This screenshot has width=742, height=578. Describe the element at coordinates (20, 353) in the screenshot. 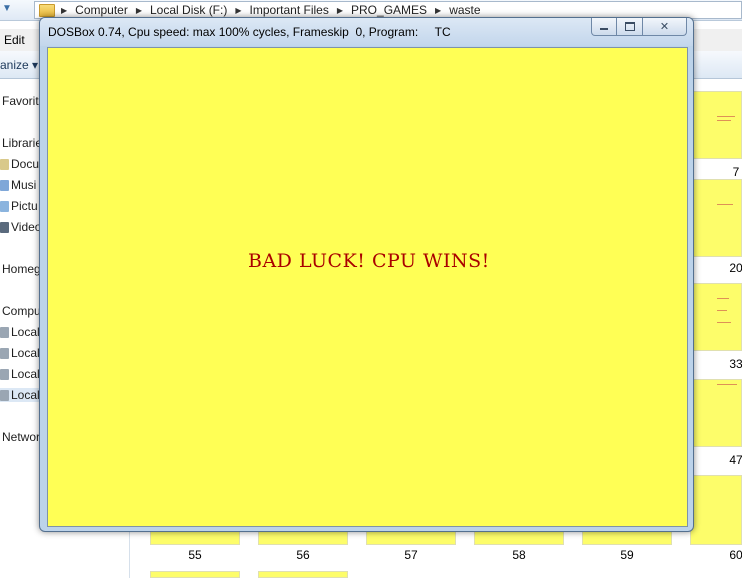

I see `nav-local-disk-2: Local` at that location.